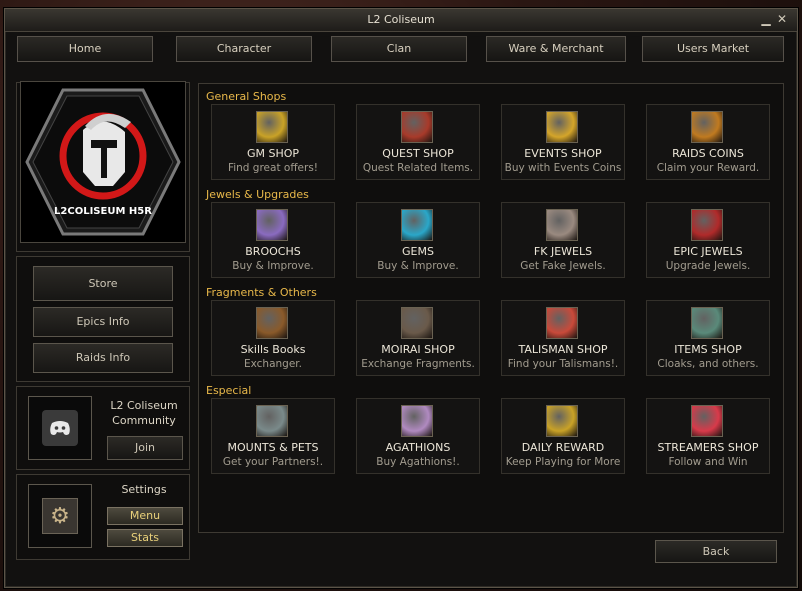 Image resolution: width=802 pixels, height=591 pixels. I want to click on server-logo: L2COLISEUM H5R, so click(103, 162).